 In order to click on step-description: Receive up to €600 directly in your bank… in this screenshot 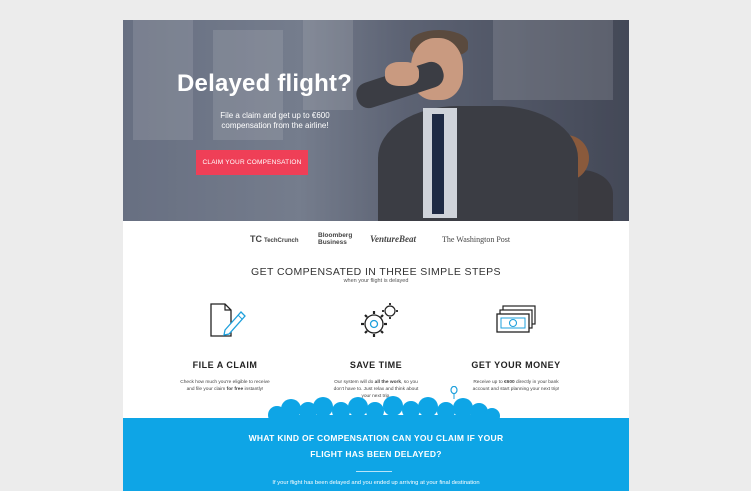, I will do `click(516, 386)`.